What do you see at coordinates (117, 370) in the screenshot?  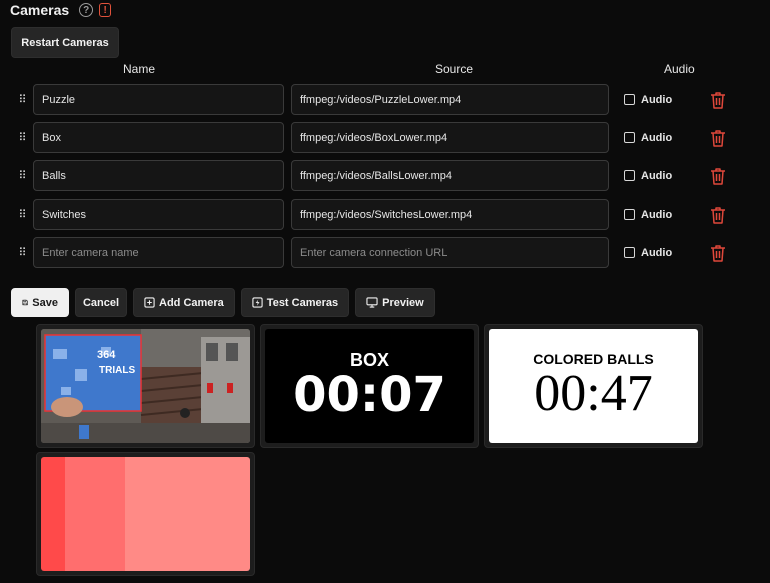 I see `overlay-text-trials: TRIALS` at bounding box center [117, 370].